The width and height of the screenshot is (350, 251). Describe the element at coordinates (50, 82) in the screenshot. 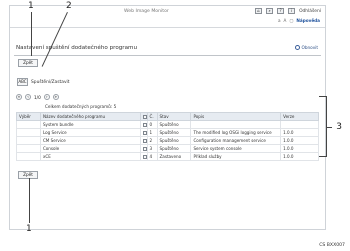

I see `start-stop-label: Spuštění/Zastavit` at that location.